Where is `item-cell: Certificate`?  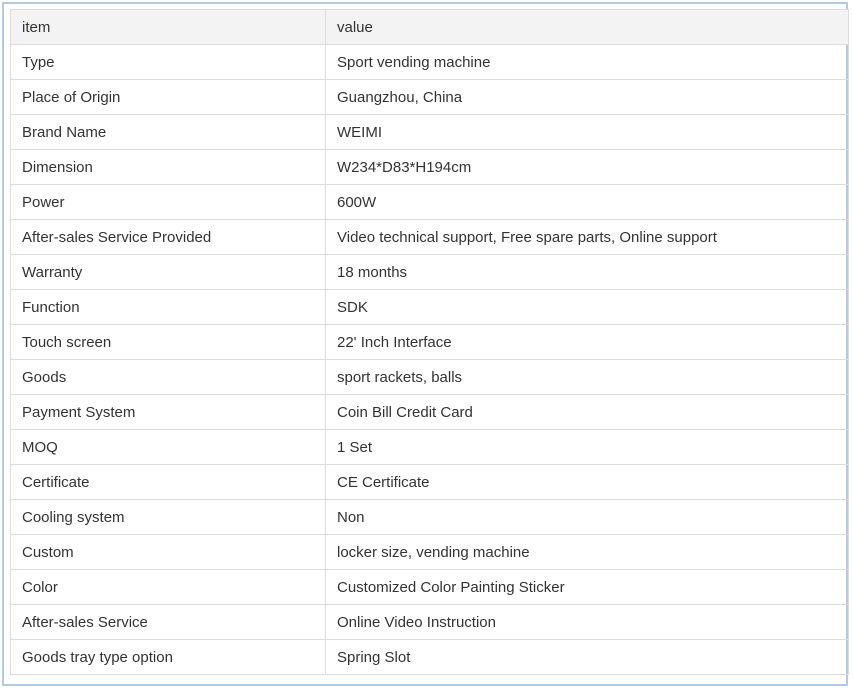 item-cell: Certificate is located at coordinates (168, 482).